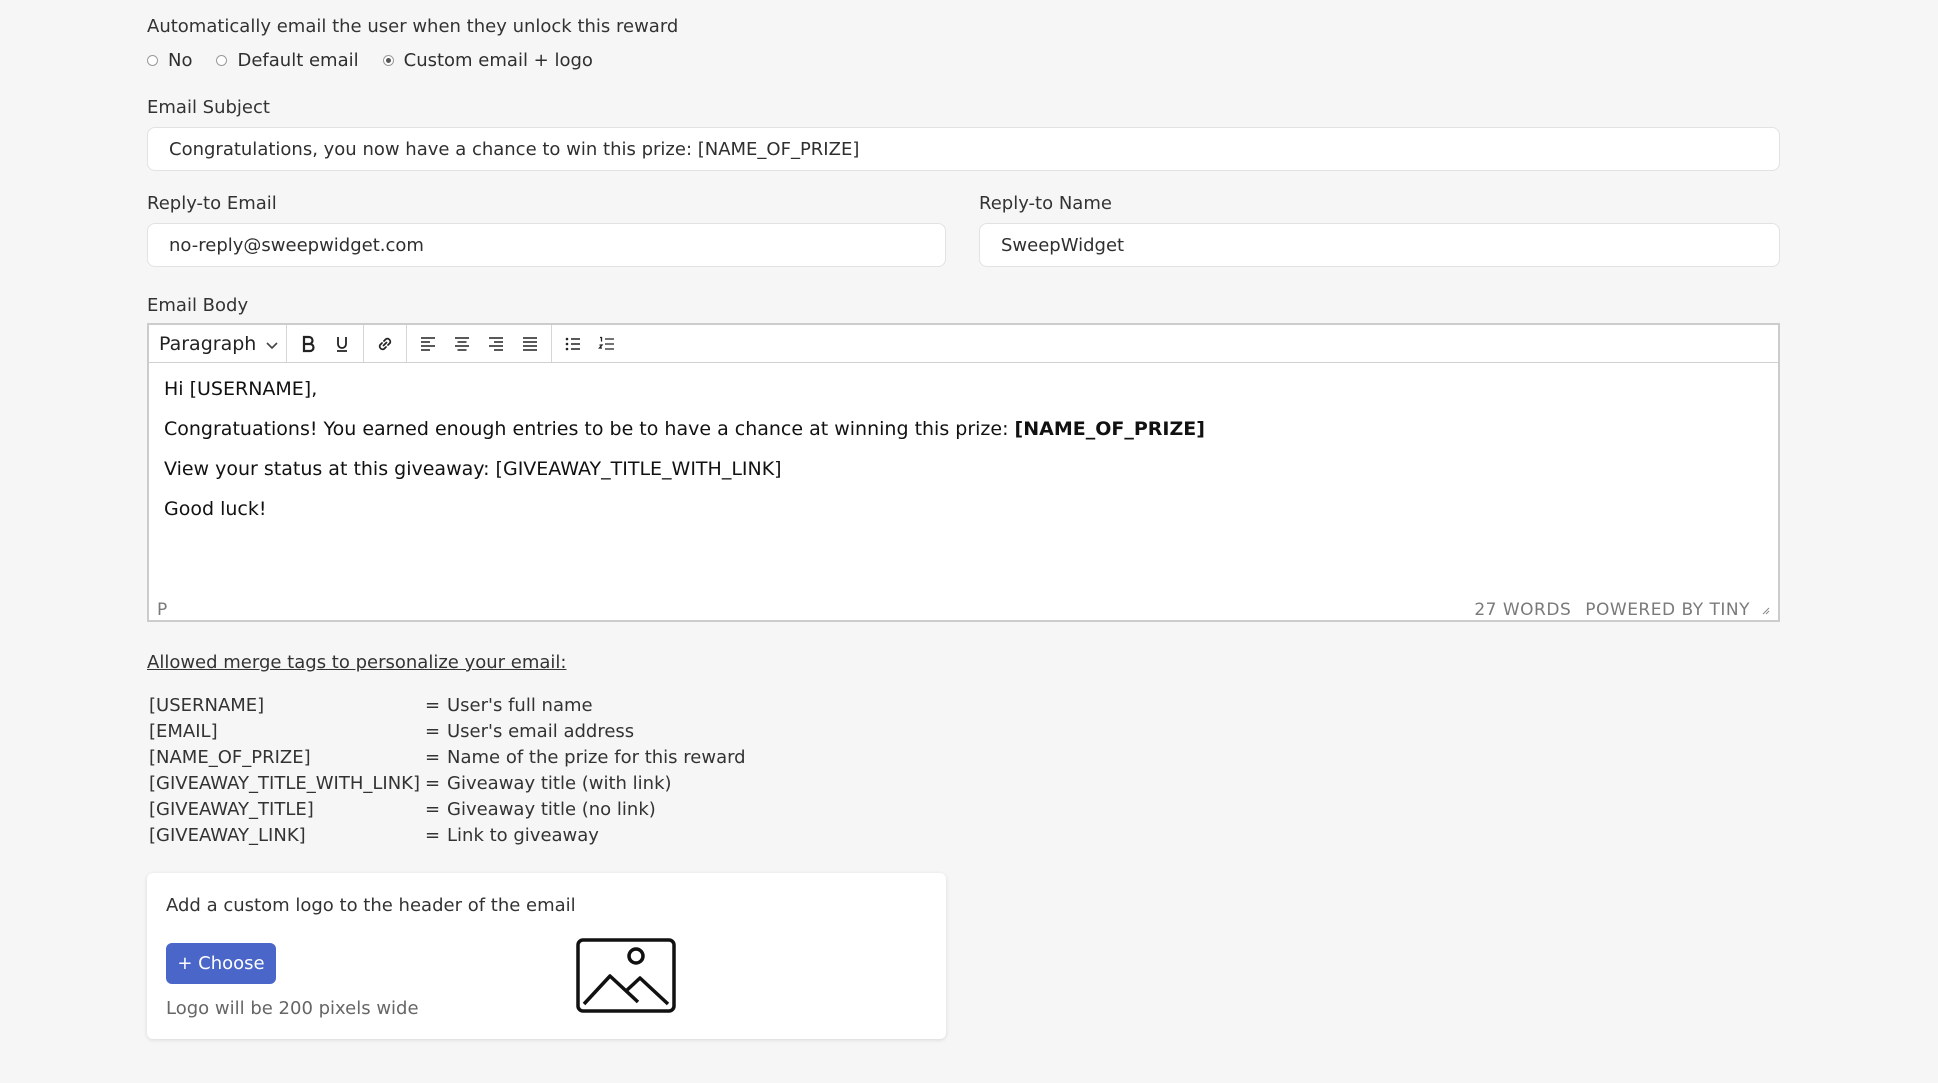  What do you see at coordinates (559, 783) in the screenshot?
I see `merge-description: Giveaway title (with link)` at bounding box center [559, 783].